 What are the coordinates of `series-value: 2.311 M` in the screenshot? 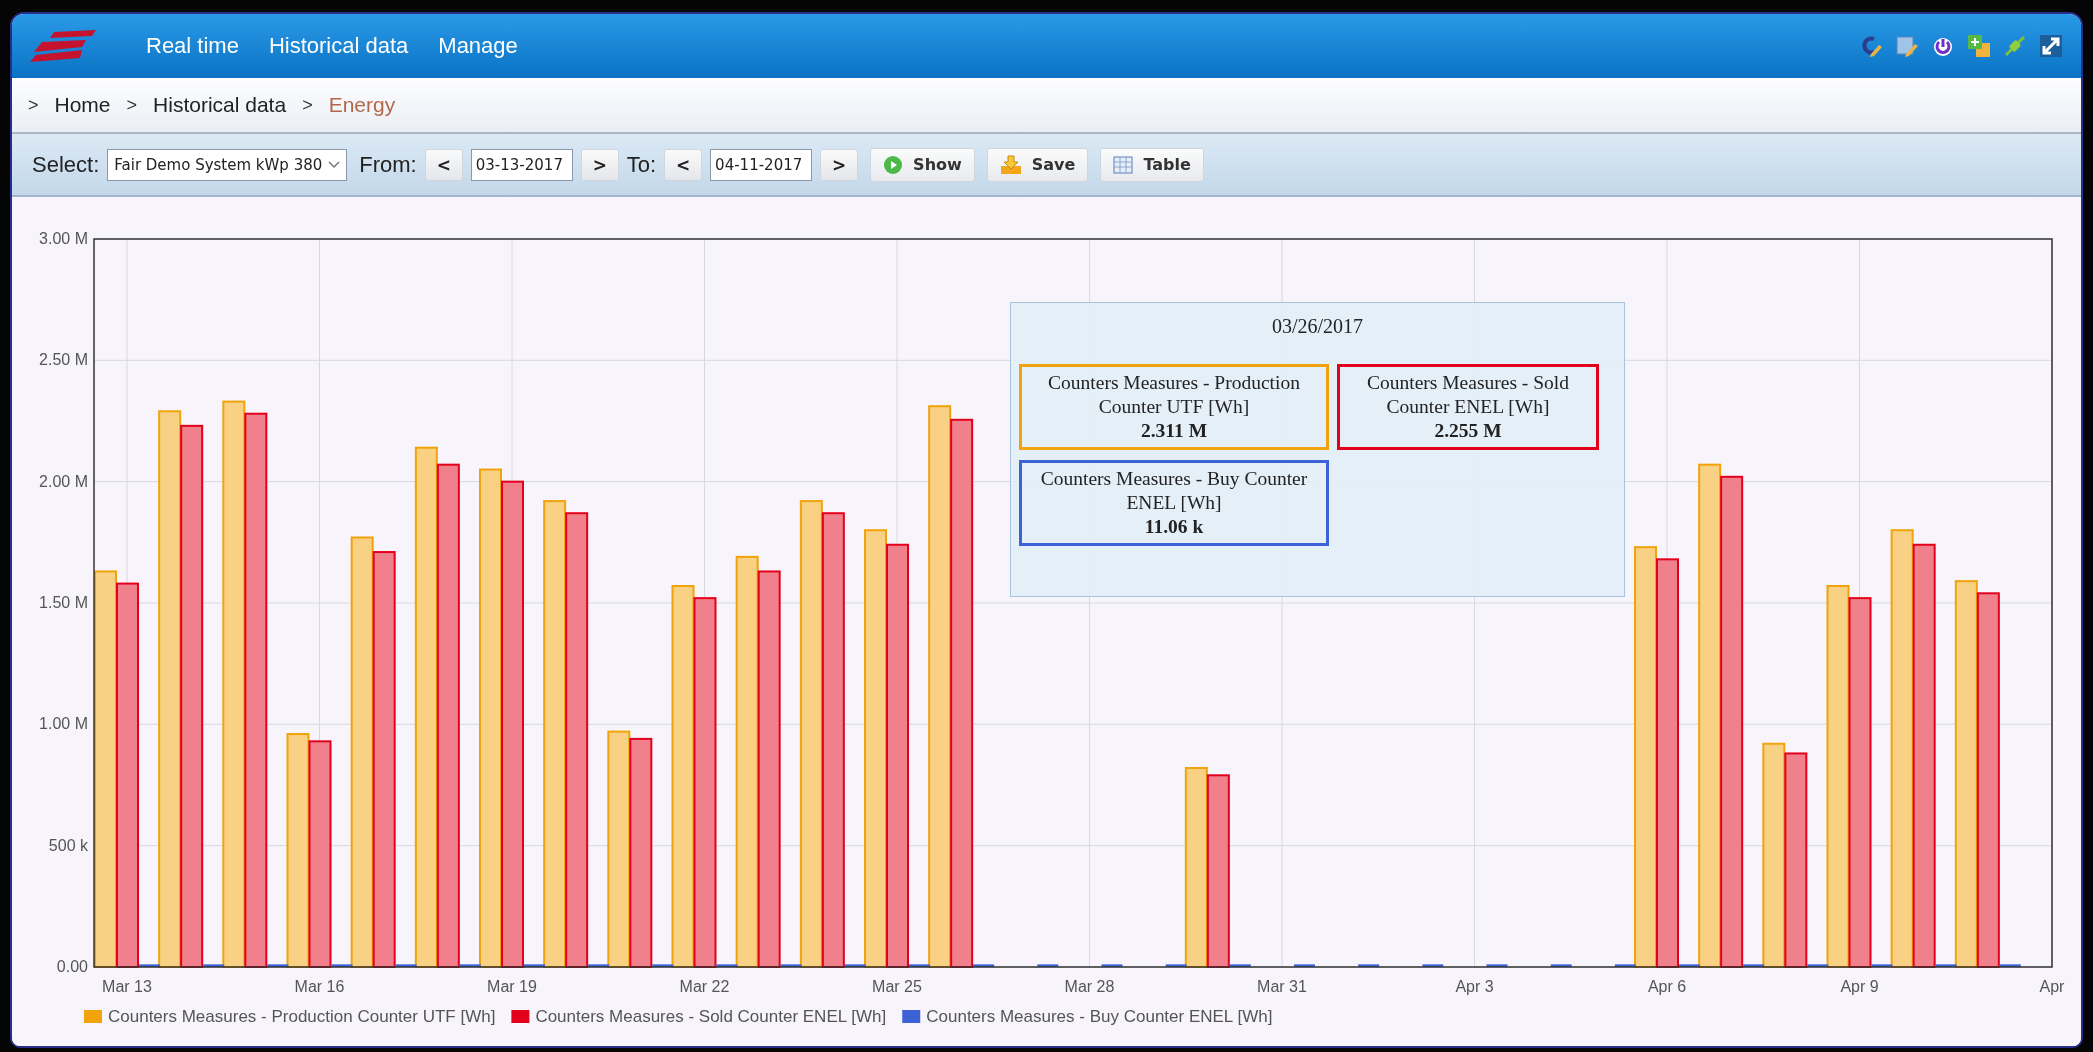 It's located at (1174, 431).